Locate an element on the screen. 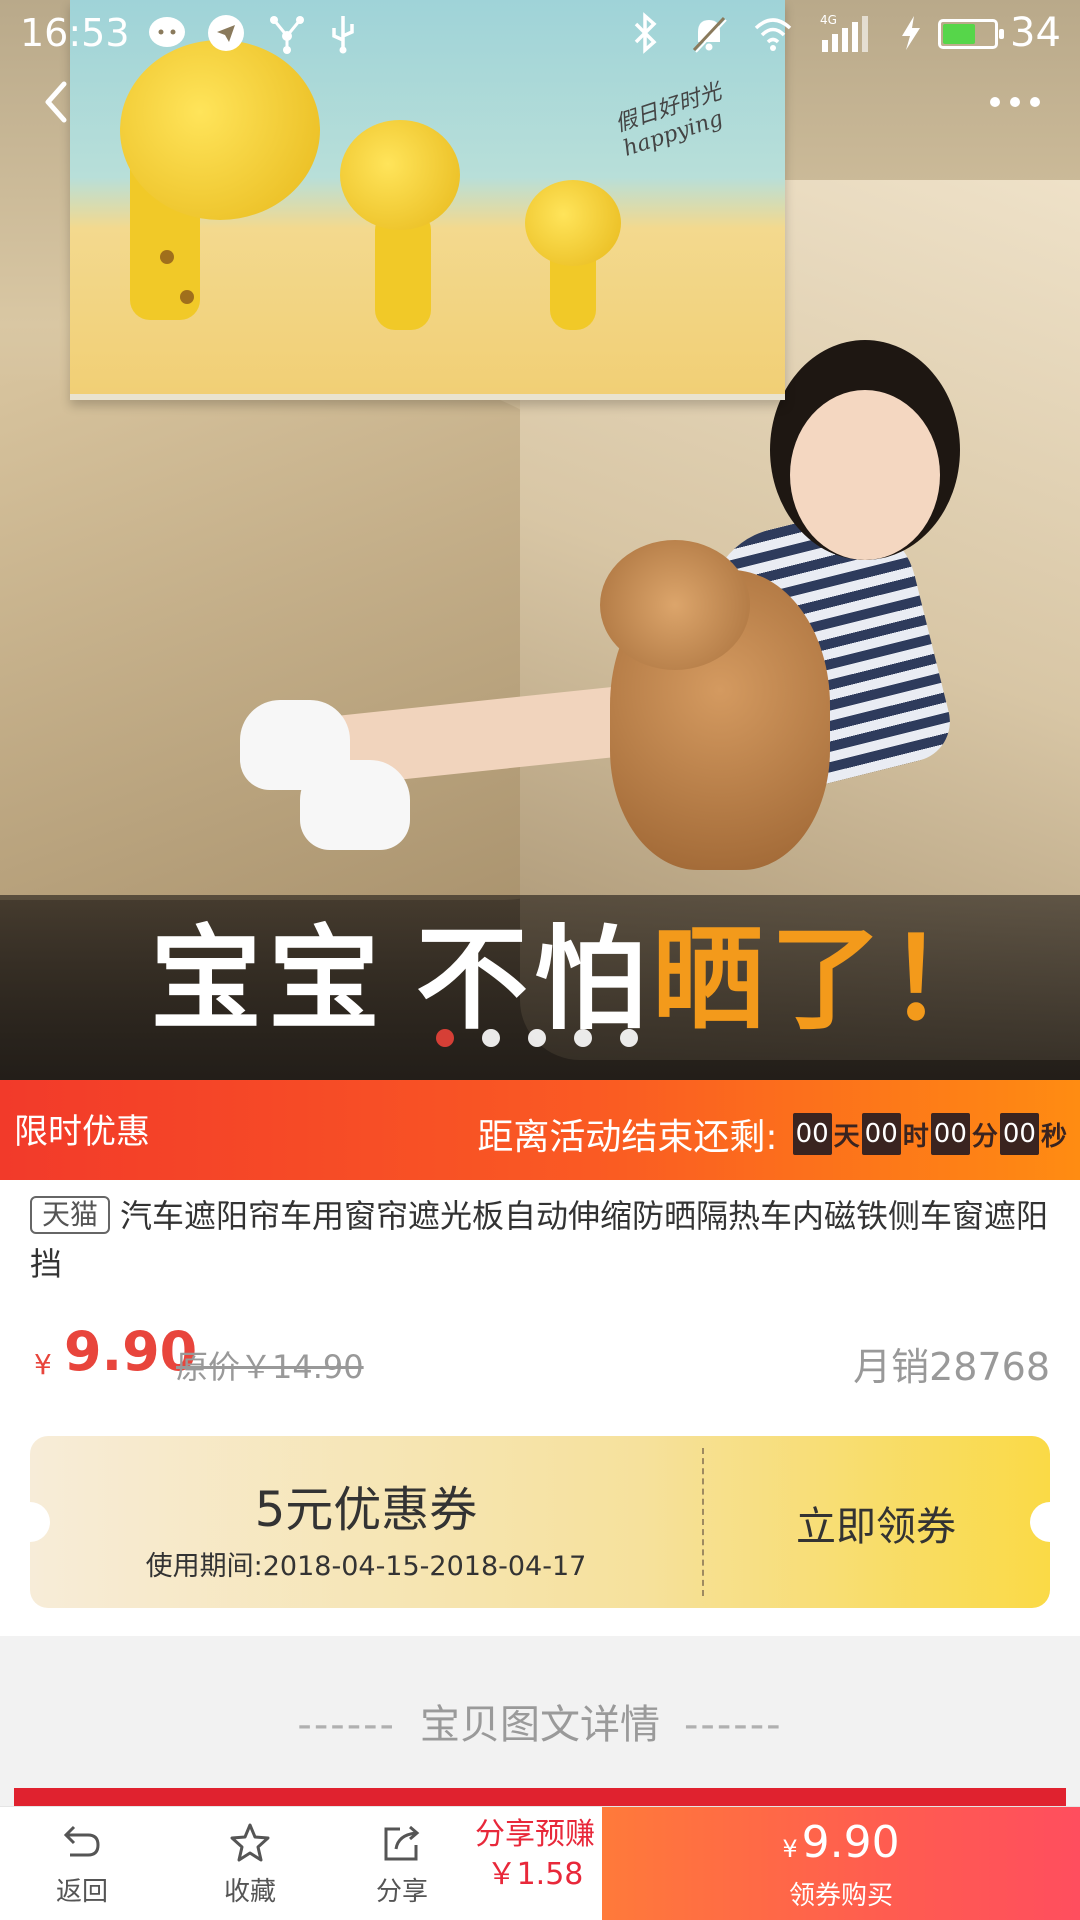 This screenshot has height=1920, width=1080. mute-icon is located at coordinates (709, 34).